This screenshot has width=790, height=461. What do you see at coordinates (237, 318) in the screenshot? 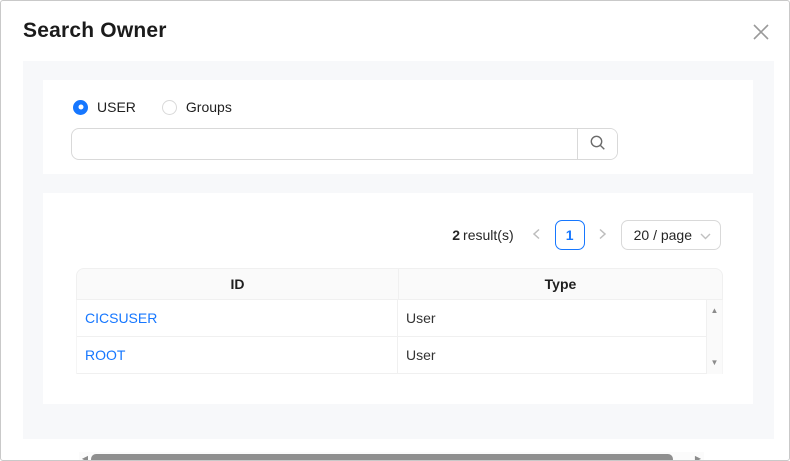
I see `id-cell: CICSUSER` at bounding box center [237, 318].